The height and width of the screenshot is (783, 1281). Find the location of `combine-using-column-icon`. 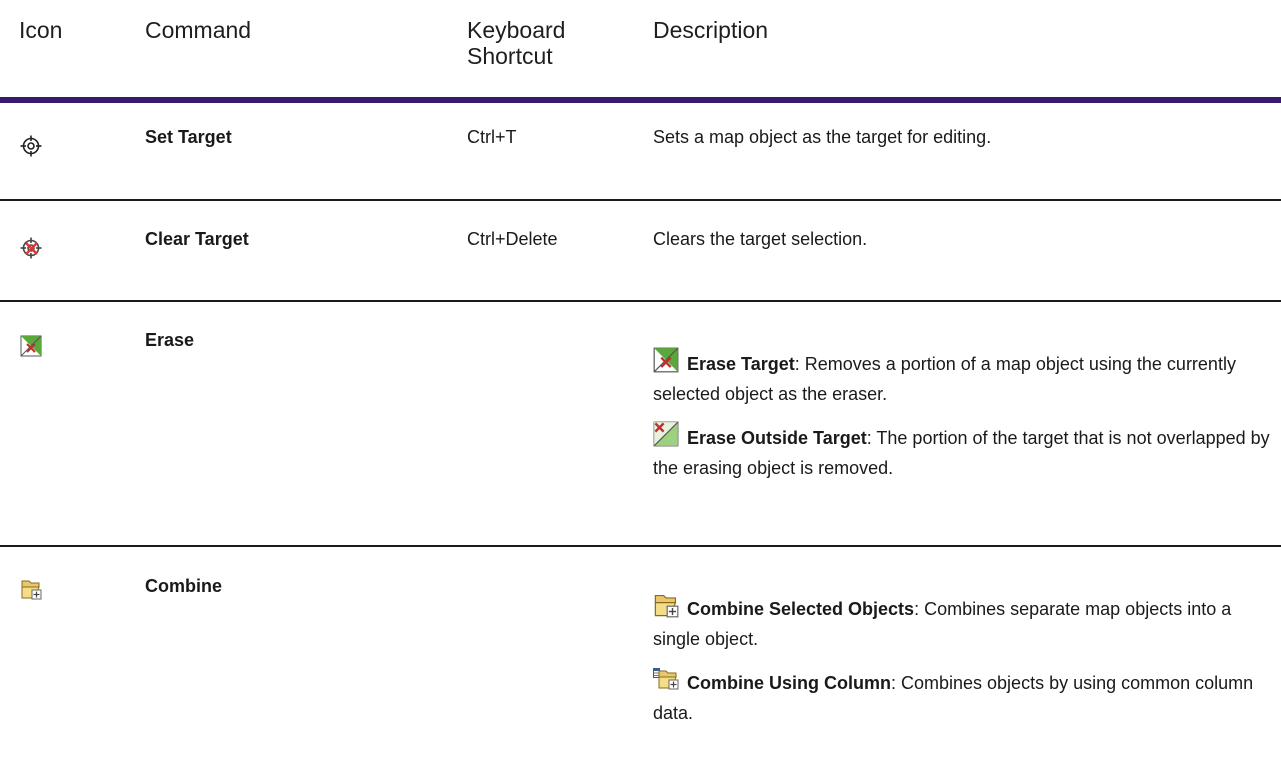

combine-using-column-icon is located at coordinates (666, 679).